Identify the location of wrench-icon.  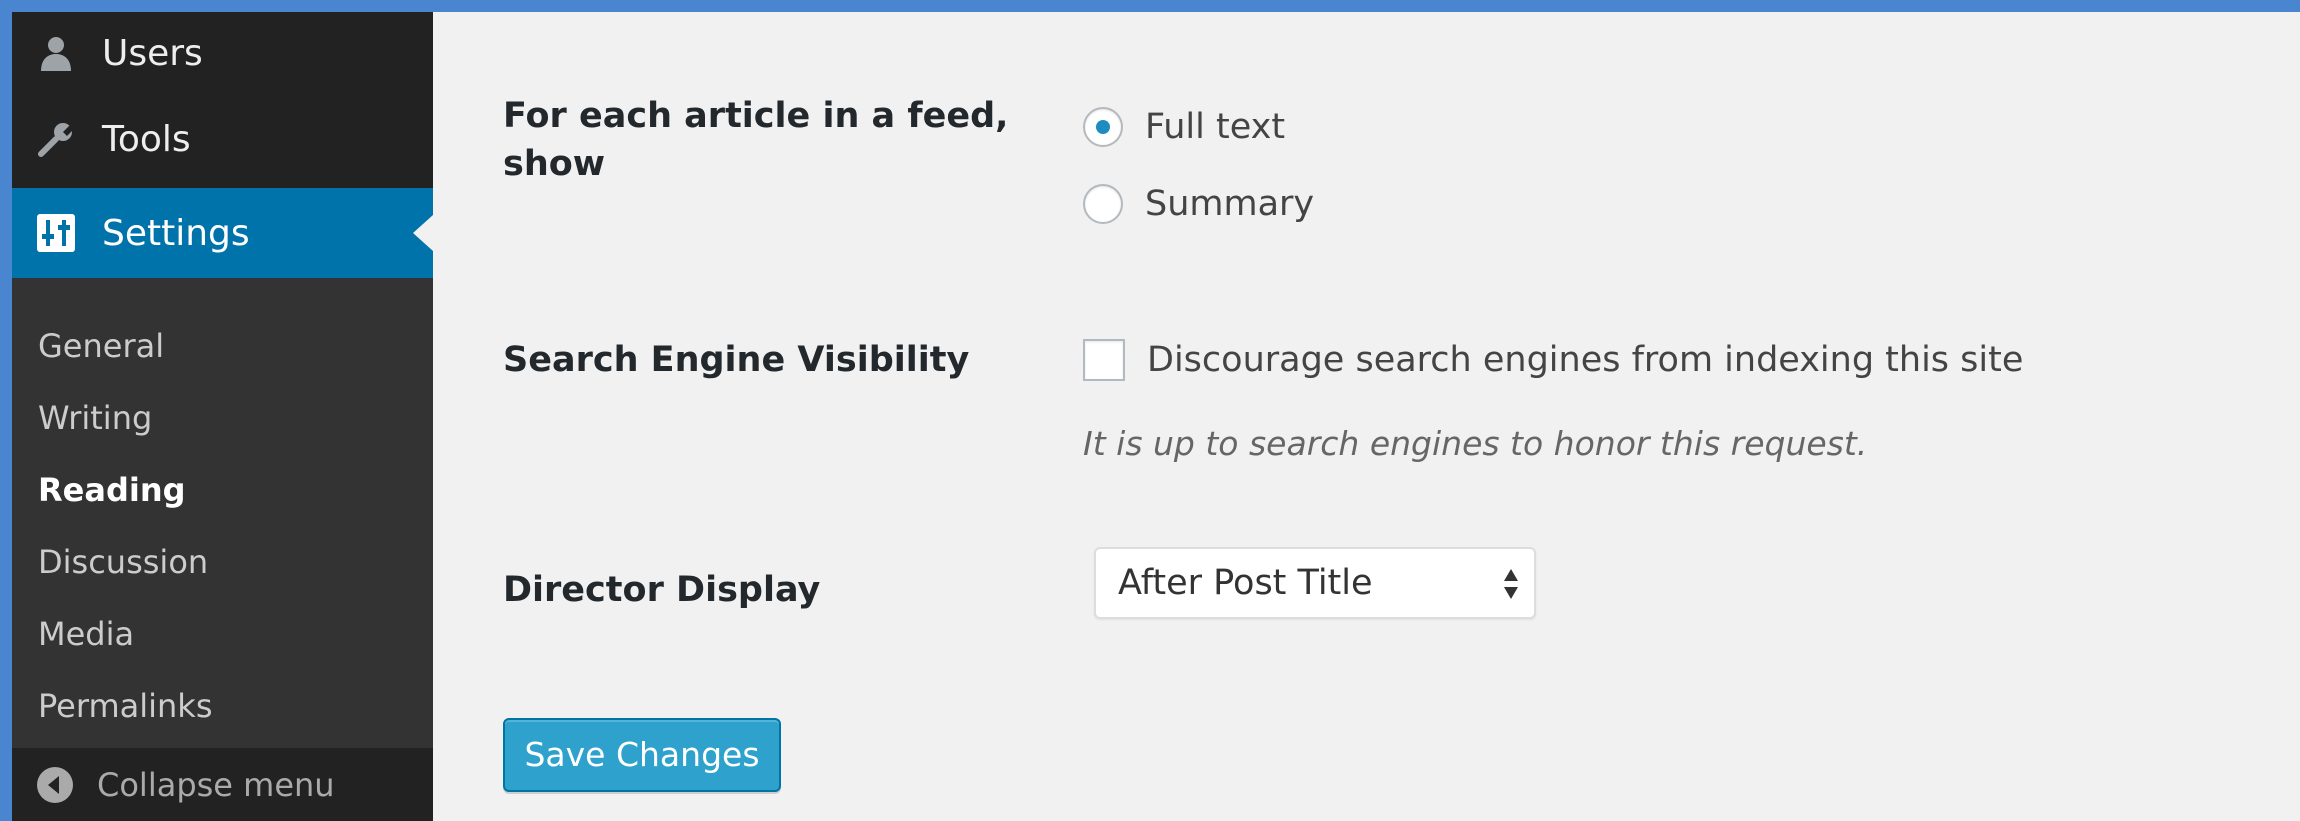
(56, 139).